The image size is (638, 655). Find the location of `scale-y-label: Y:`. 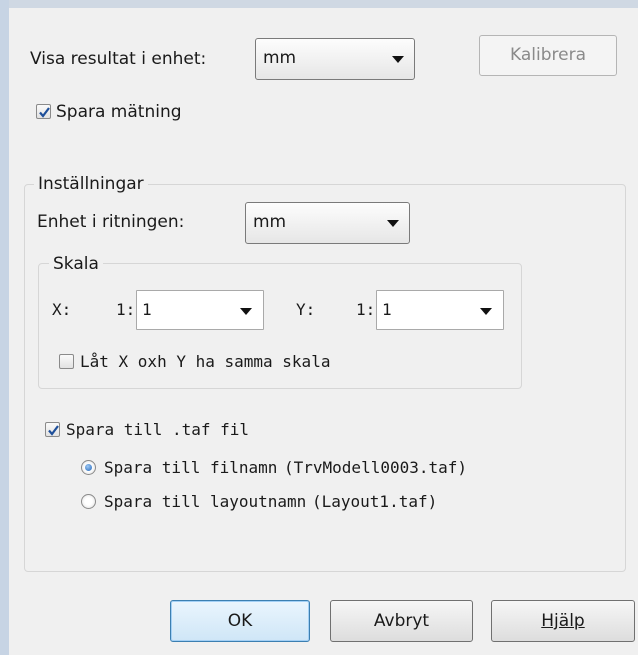

scale-y-label: Y: is located at coordinates (306, 309).